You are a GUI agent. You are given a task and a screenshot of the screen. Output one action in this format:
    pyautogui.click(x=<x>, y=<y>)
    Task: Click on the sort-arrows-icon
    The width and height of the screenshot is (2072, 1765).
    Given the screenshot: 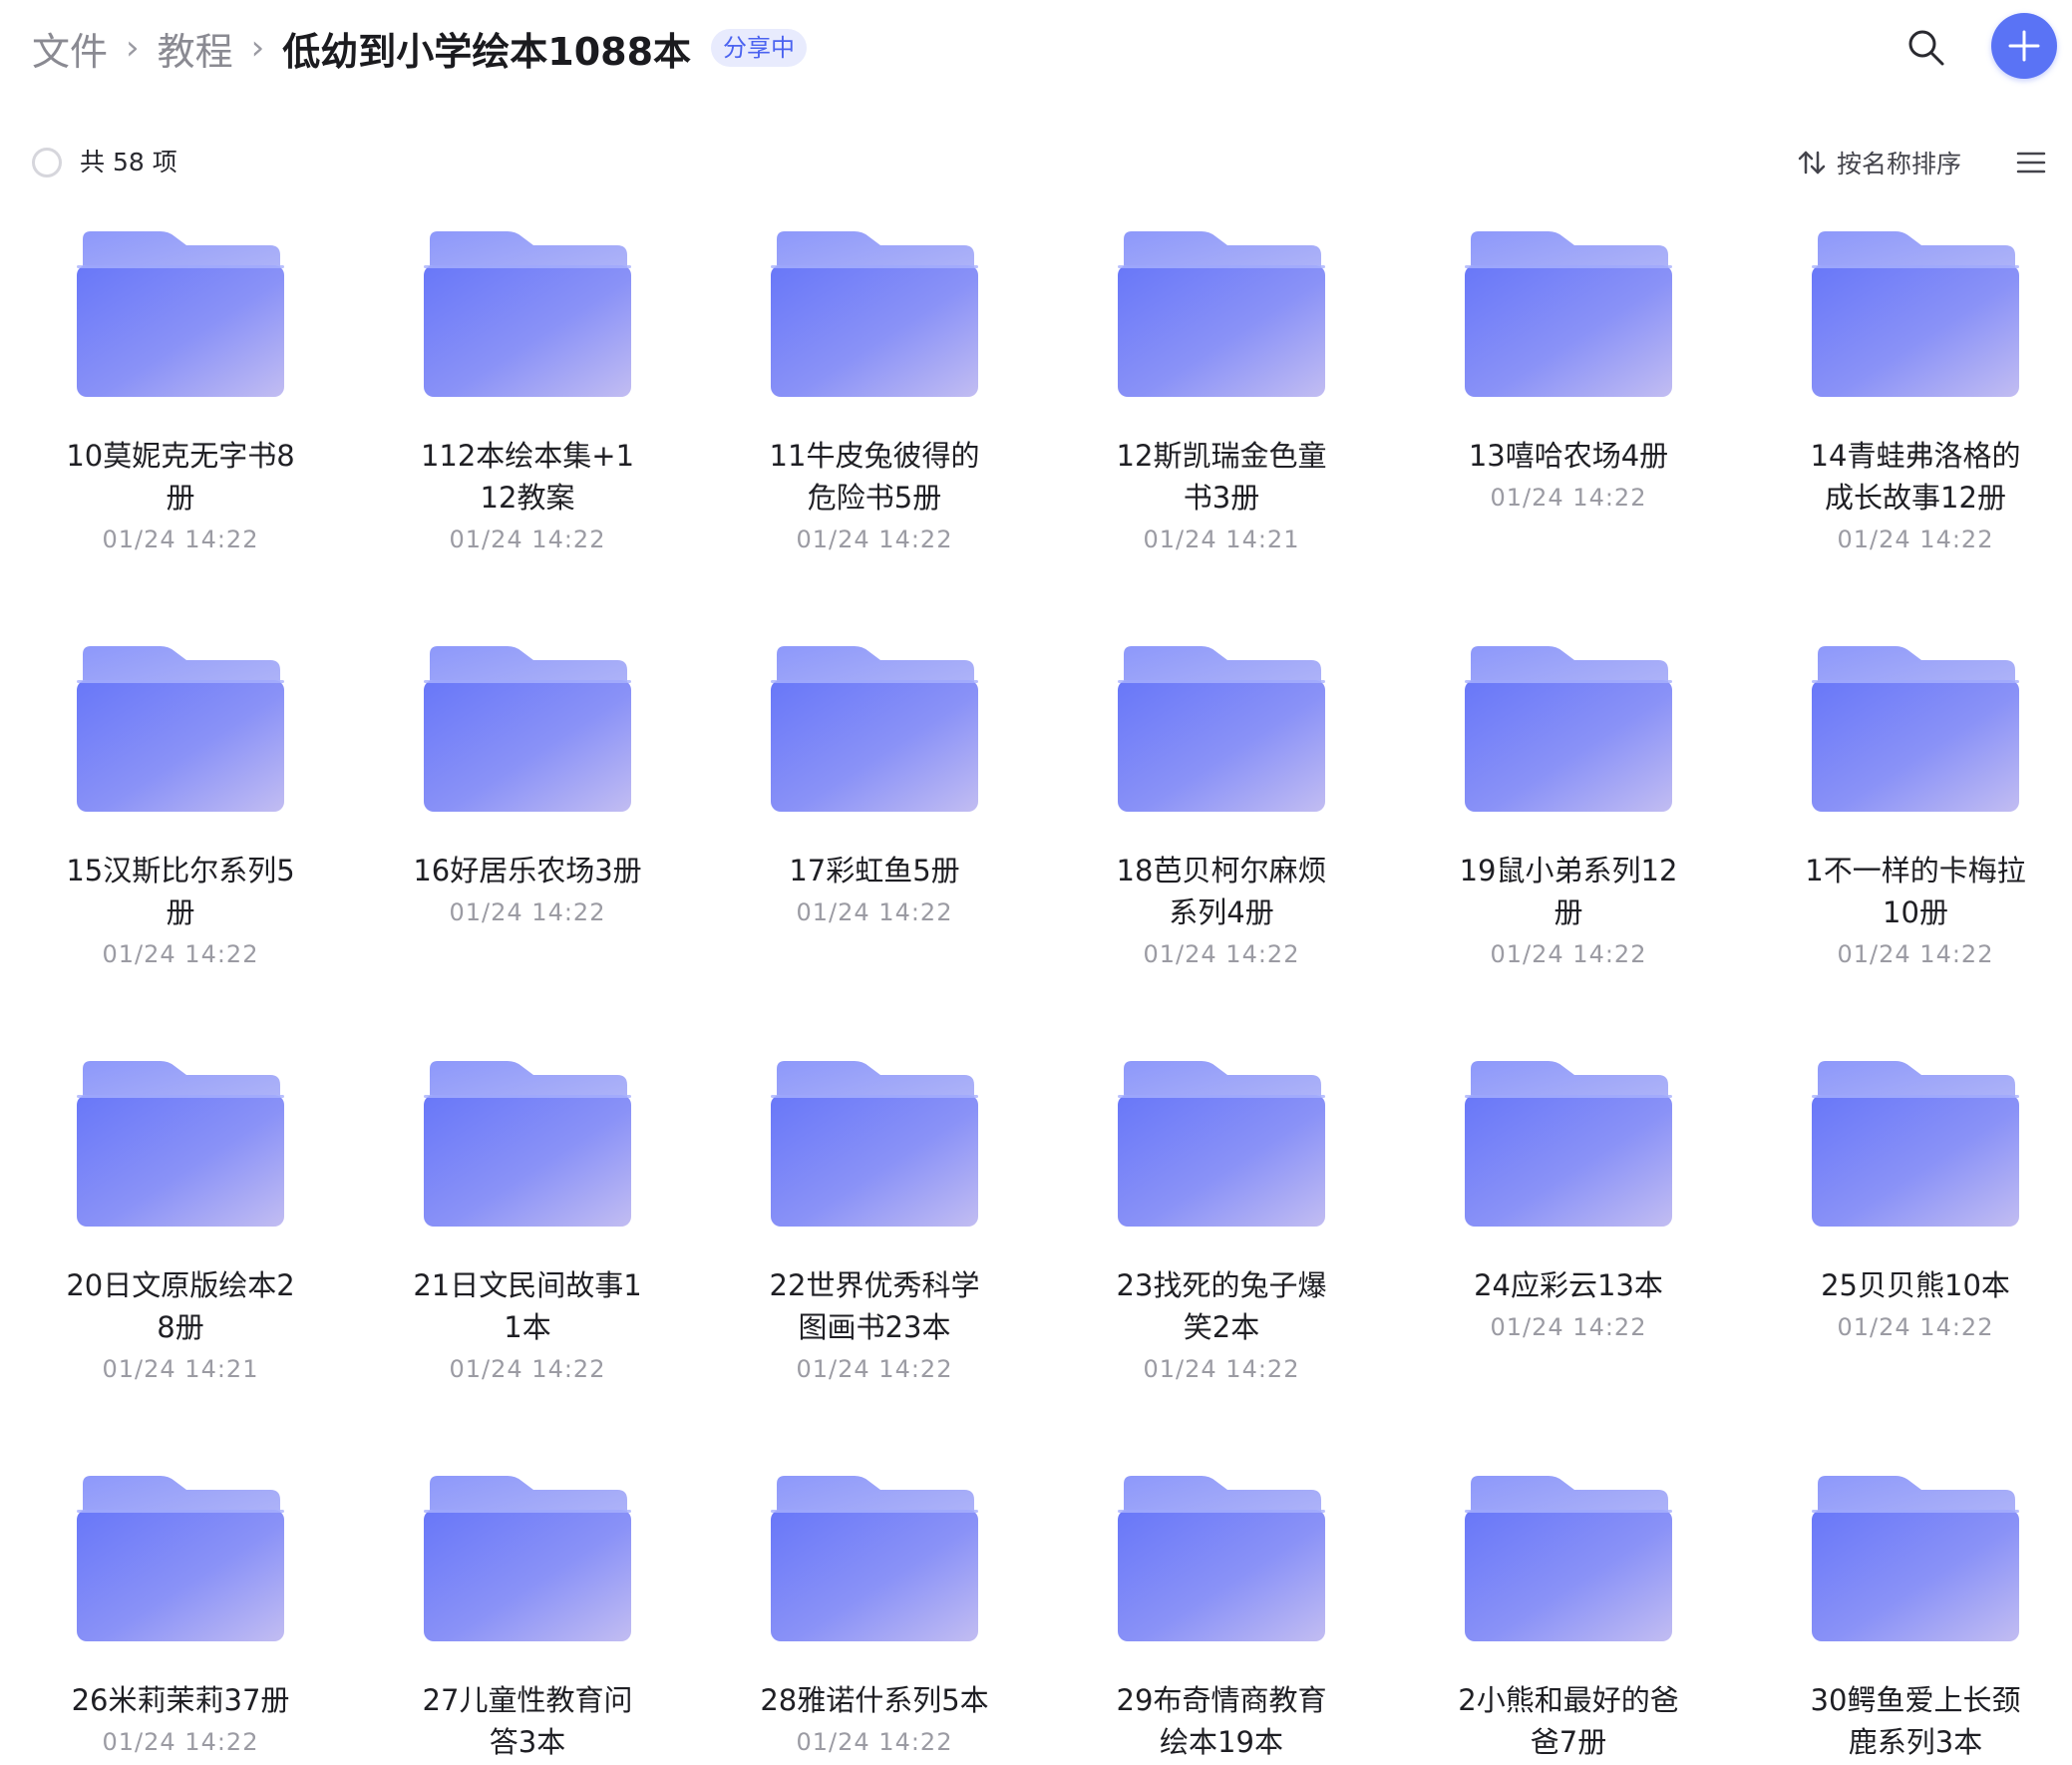 What is the action you would take?
    pyautogui.click(x=1812, y=163)
    